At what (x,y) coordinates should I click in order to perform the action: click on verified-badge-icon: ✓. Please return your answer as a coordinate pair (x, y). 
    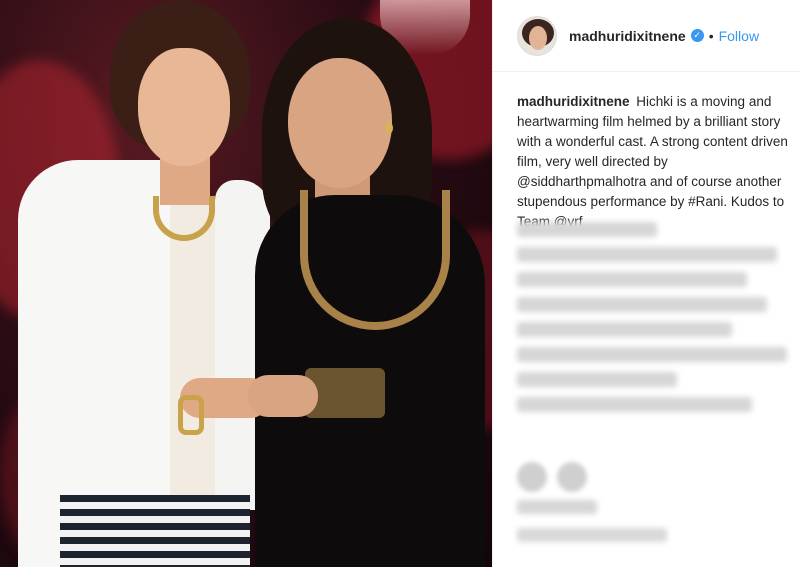
    Looking at the image, I should click on (697, 35).